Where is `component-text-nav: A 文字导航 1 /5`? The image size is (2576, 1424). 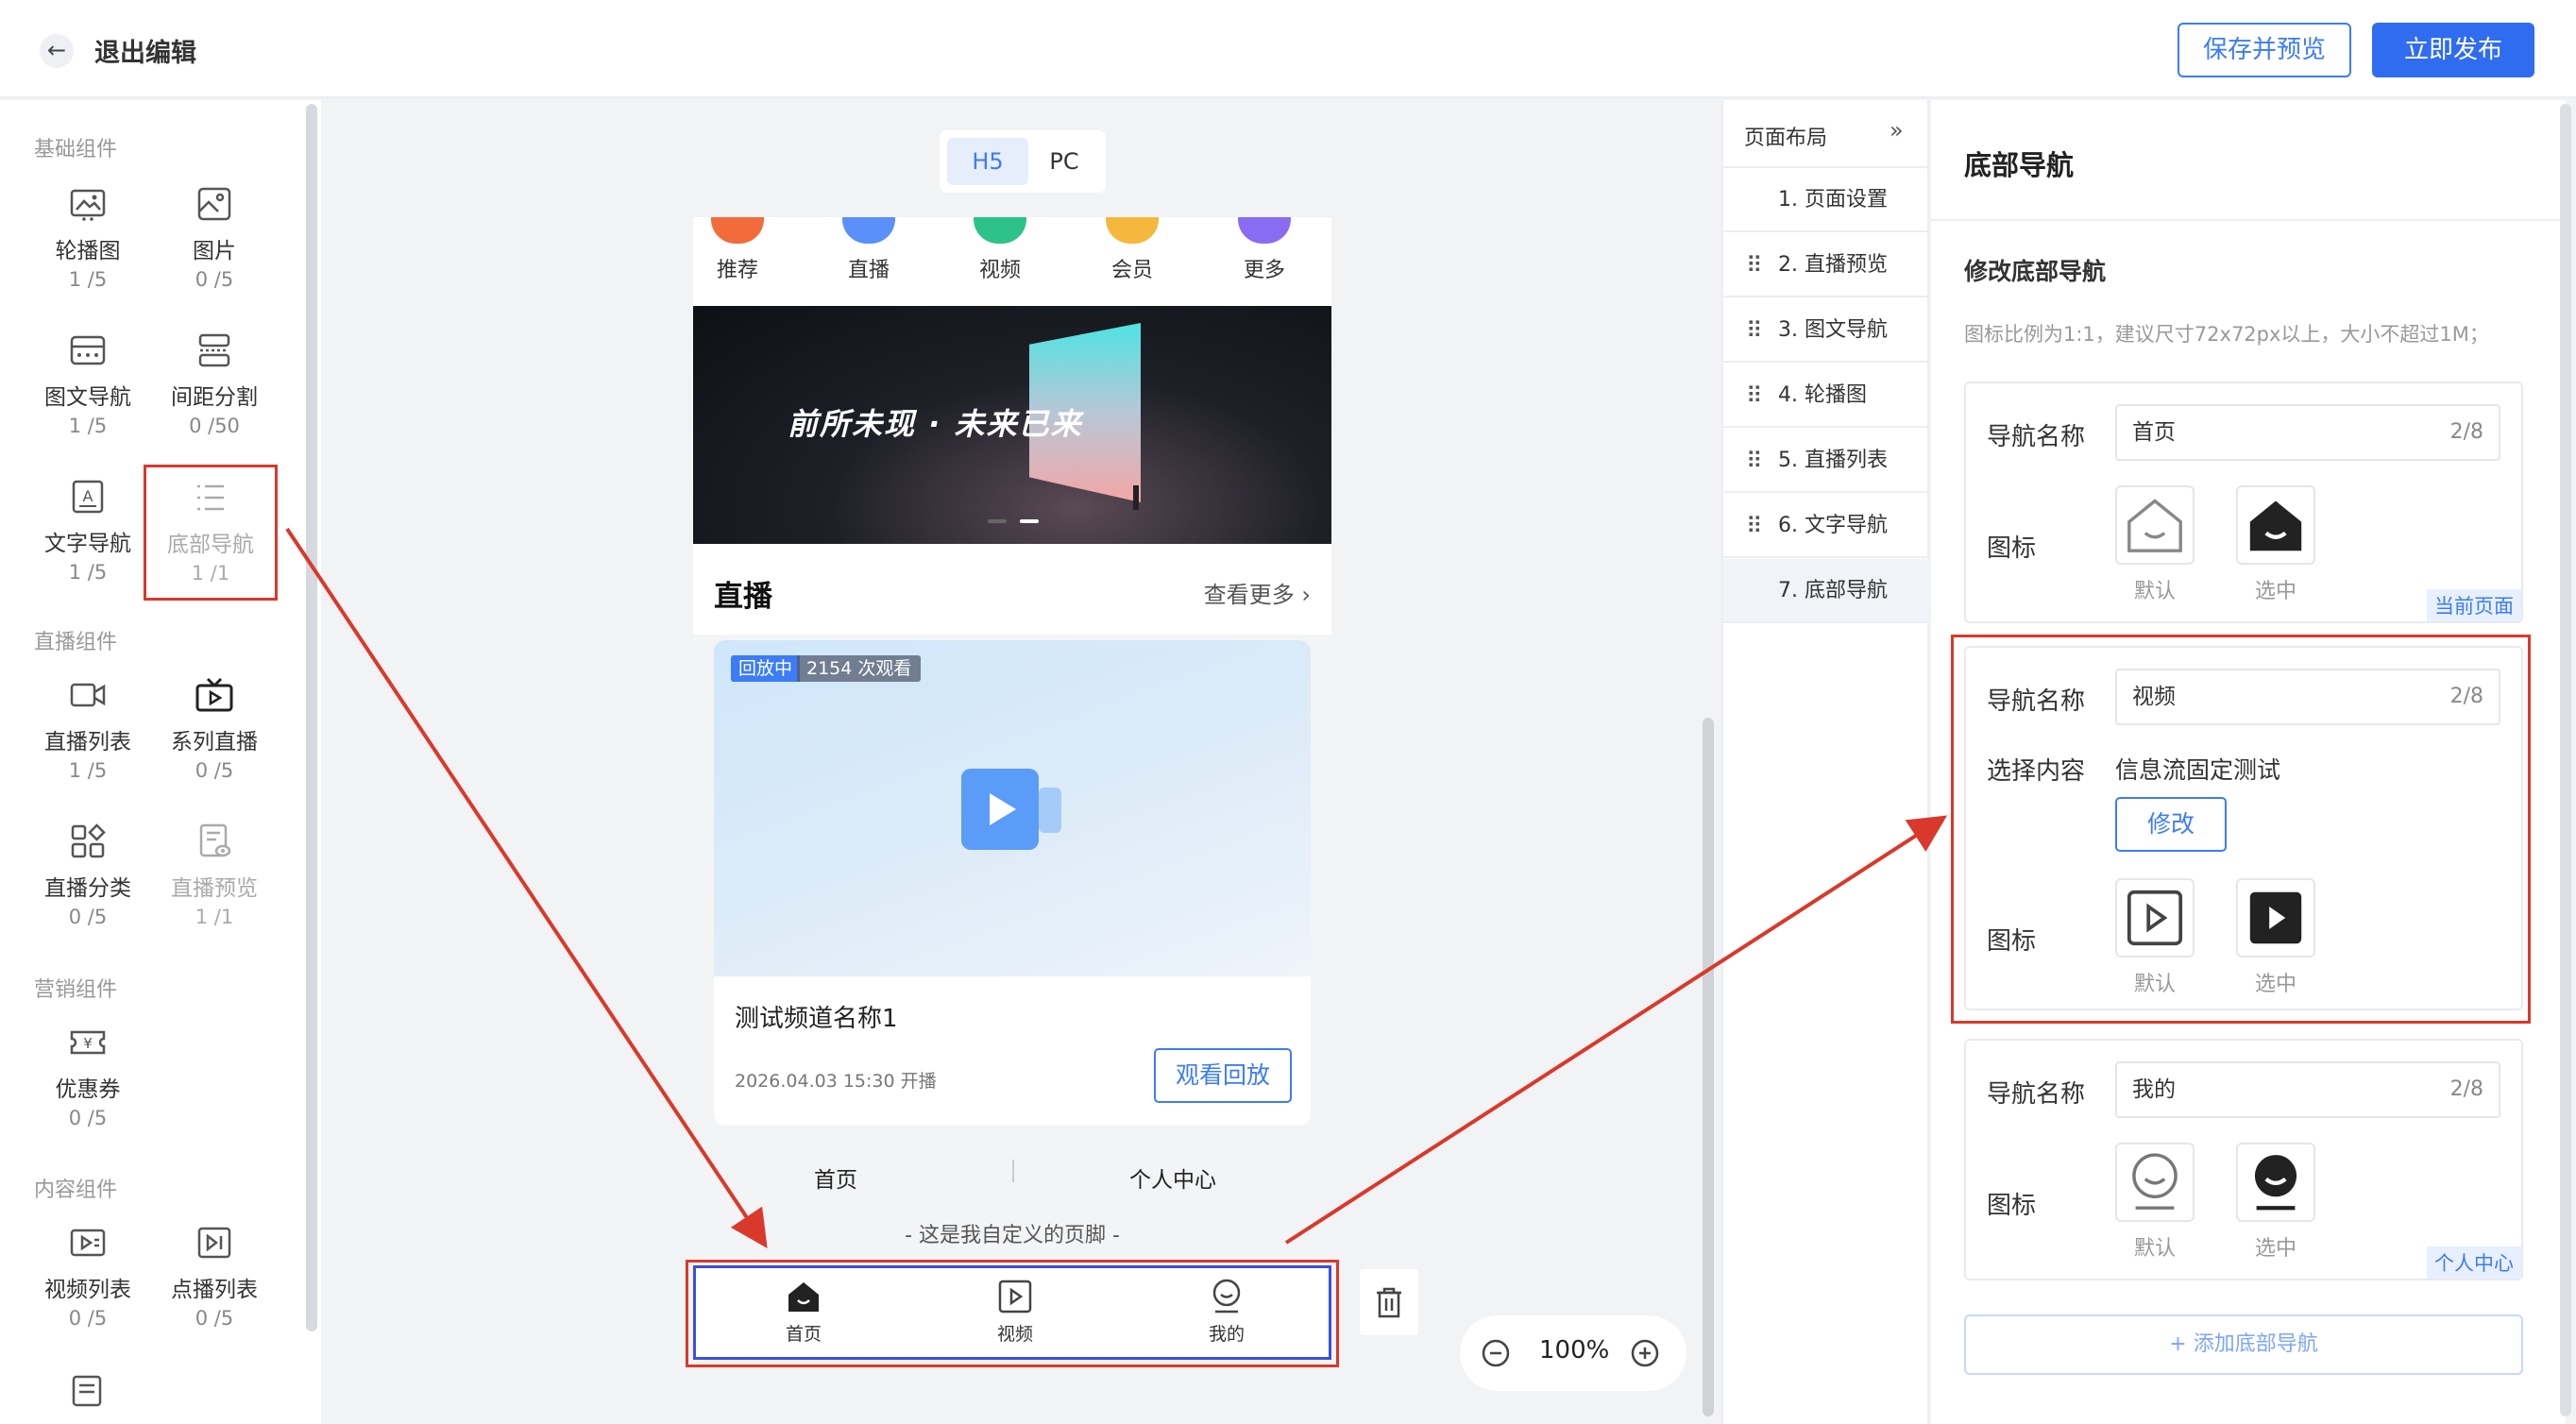 component-text-nav: A 文字导航 1 /5 is located at coordinates (87, 548).